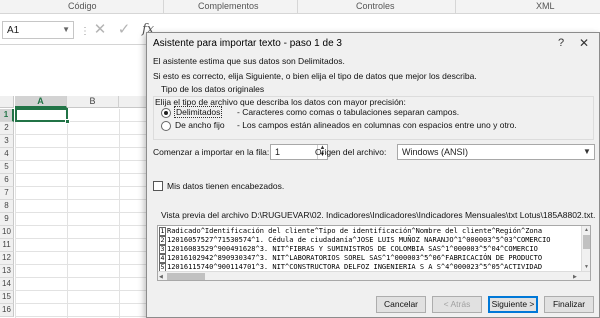 The image size is (600, 318). I want to click on scroll-right-icon: ▶, so click(575, 277).